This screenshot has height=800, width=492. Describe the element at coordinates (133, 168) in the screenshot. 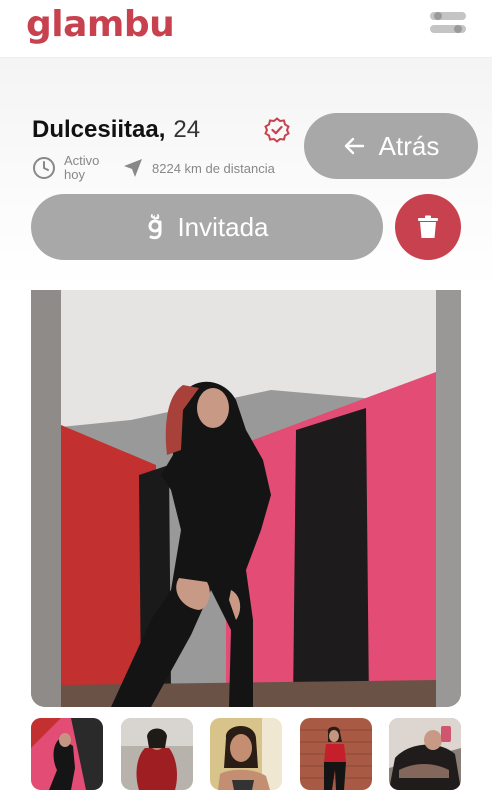

I see `location-arrow-icon` at that location.